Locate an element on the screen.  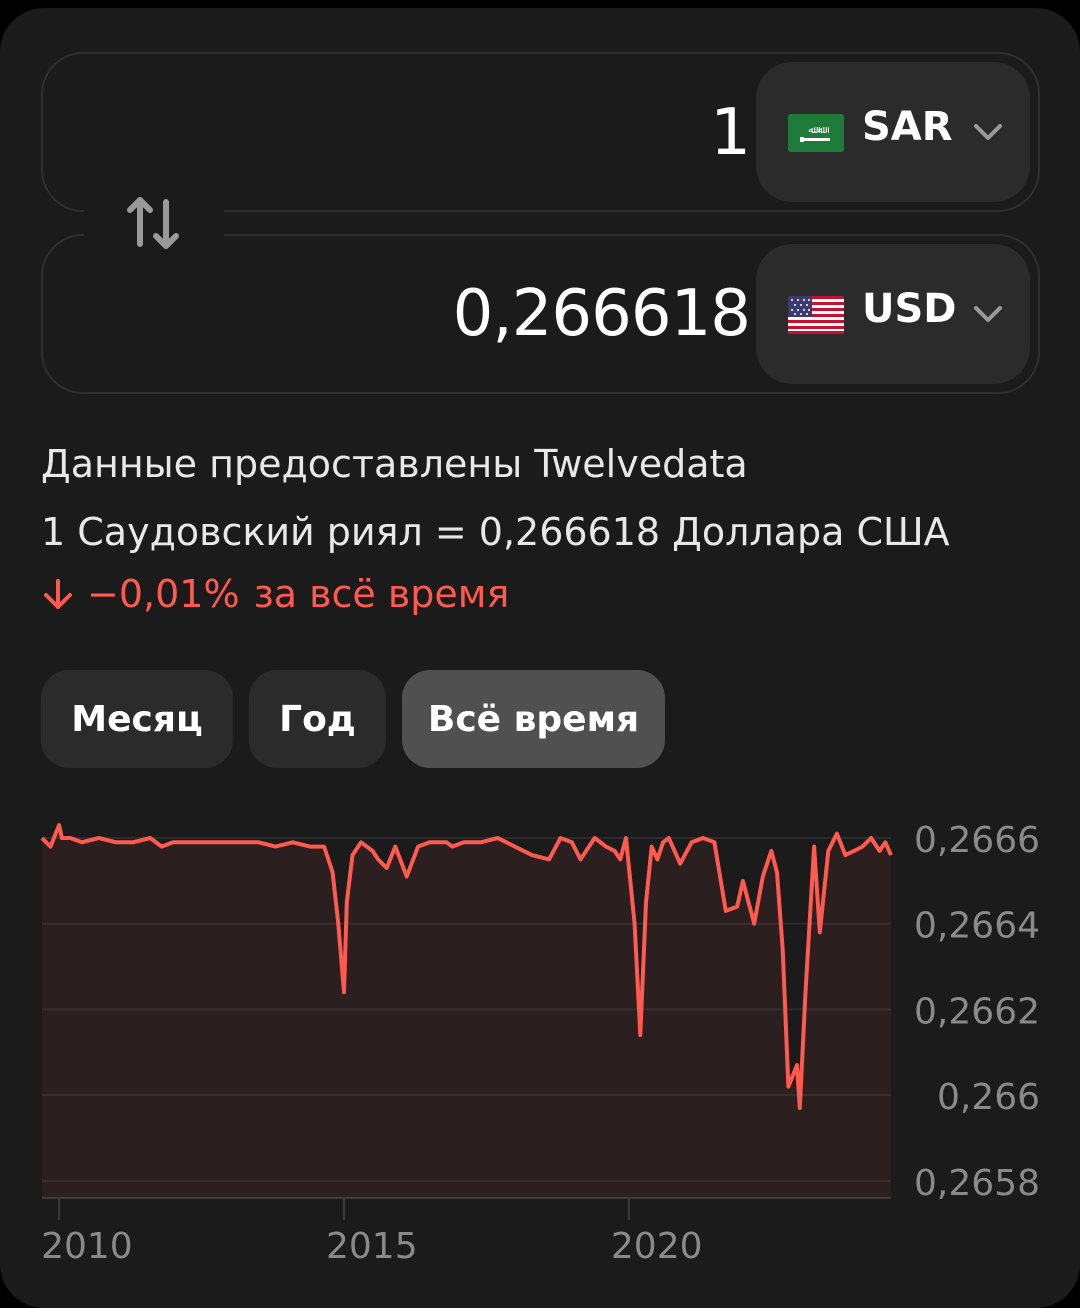
tab-month: Месяц is located at coordinates (137, 719).